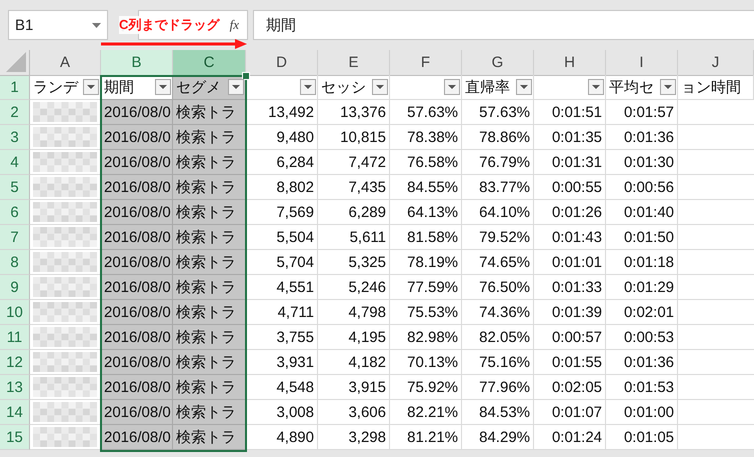 The width and height of the screenshot is (754, 457). What do you see at coordinates (282, 112) in the screenshot?
I see `table-cell: 13,492` at bounding box center [282, 112].